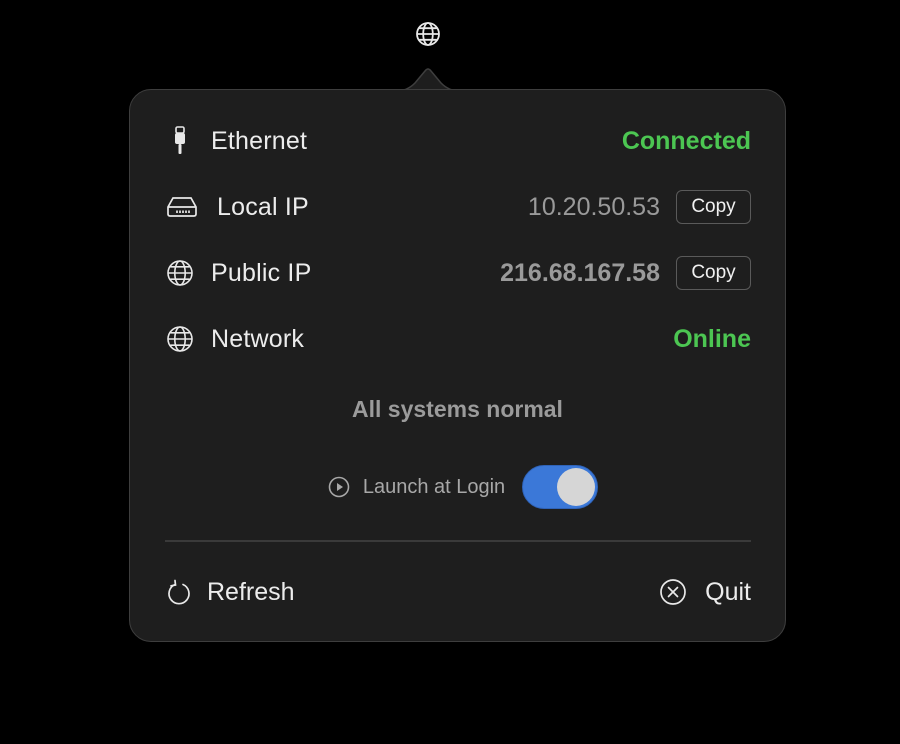 The width and height of the screenshot is (900, 744). Describe the element at coordinates (728, 591) in the screenshot. I see `quit-label: Quit` at that location.